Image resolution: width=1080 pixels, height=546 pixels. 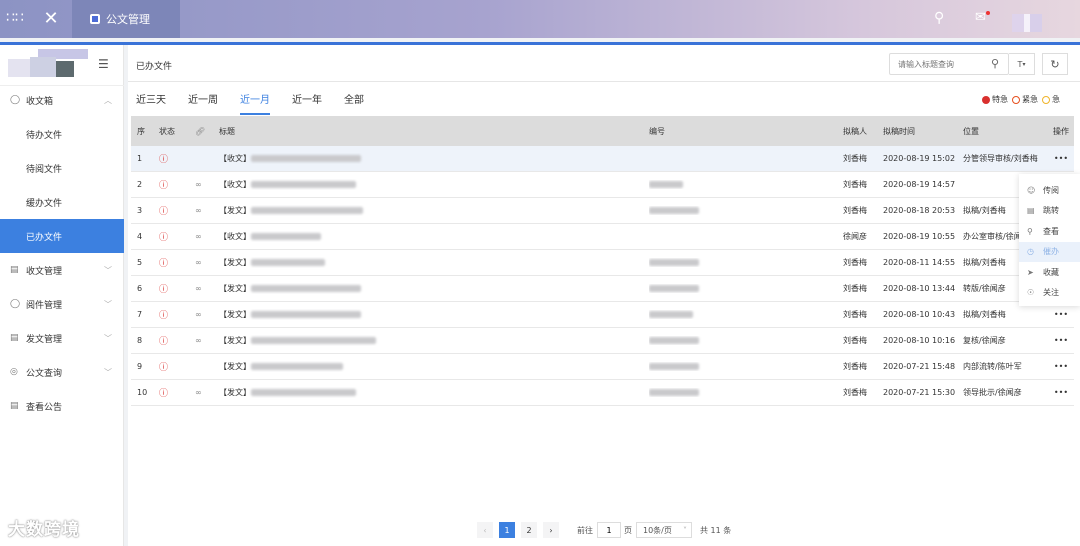 I want to click on tab-all: 全部, so click(x=354, y=103).